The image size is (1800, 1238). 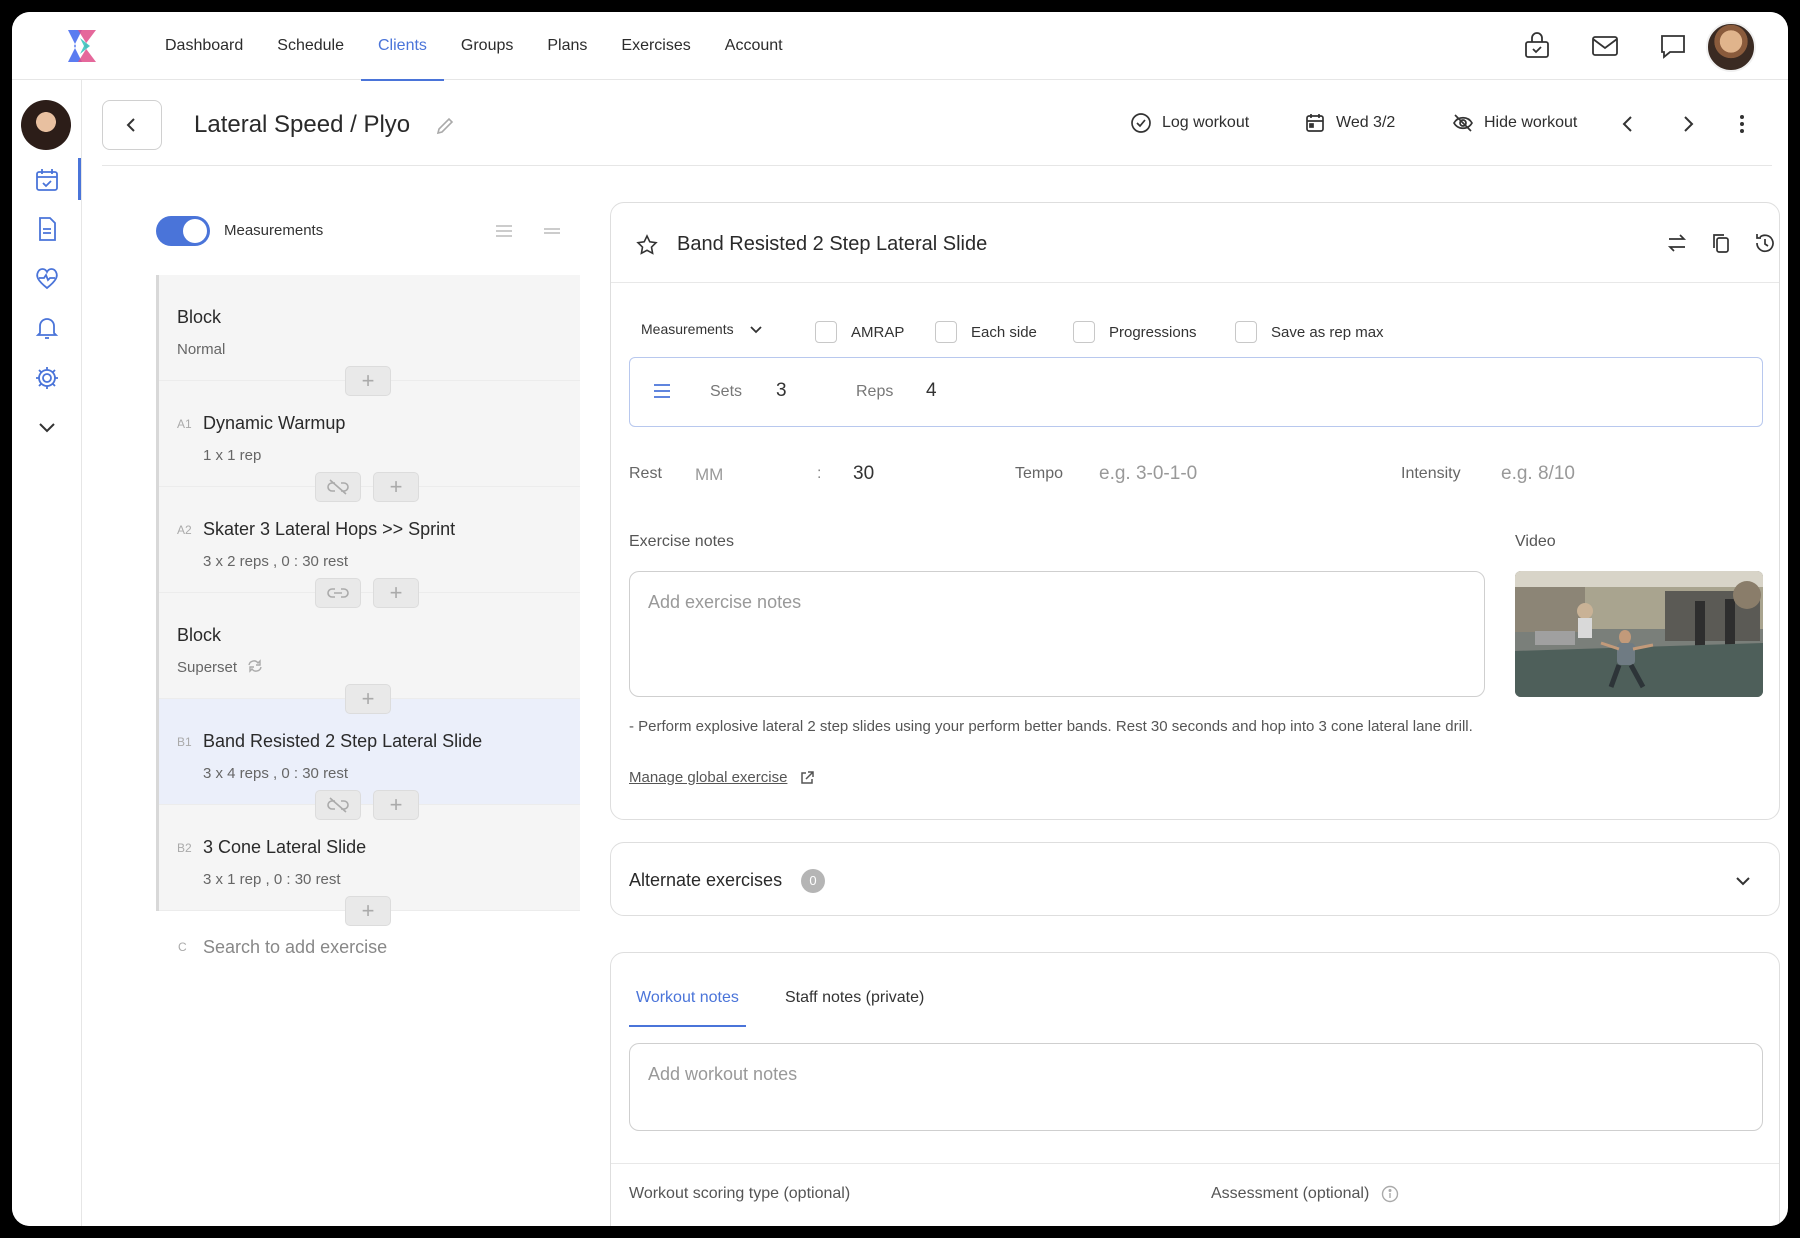 I want to click on intensity-label: Intensity, so click(x=1431, y=473).